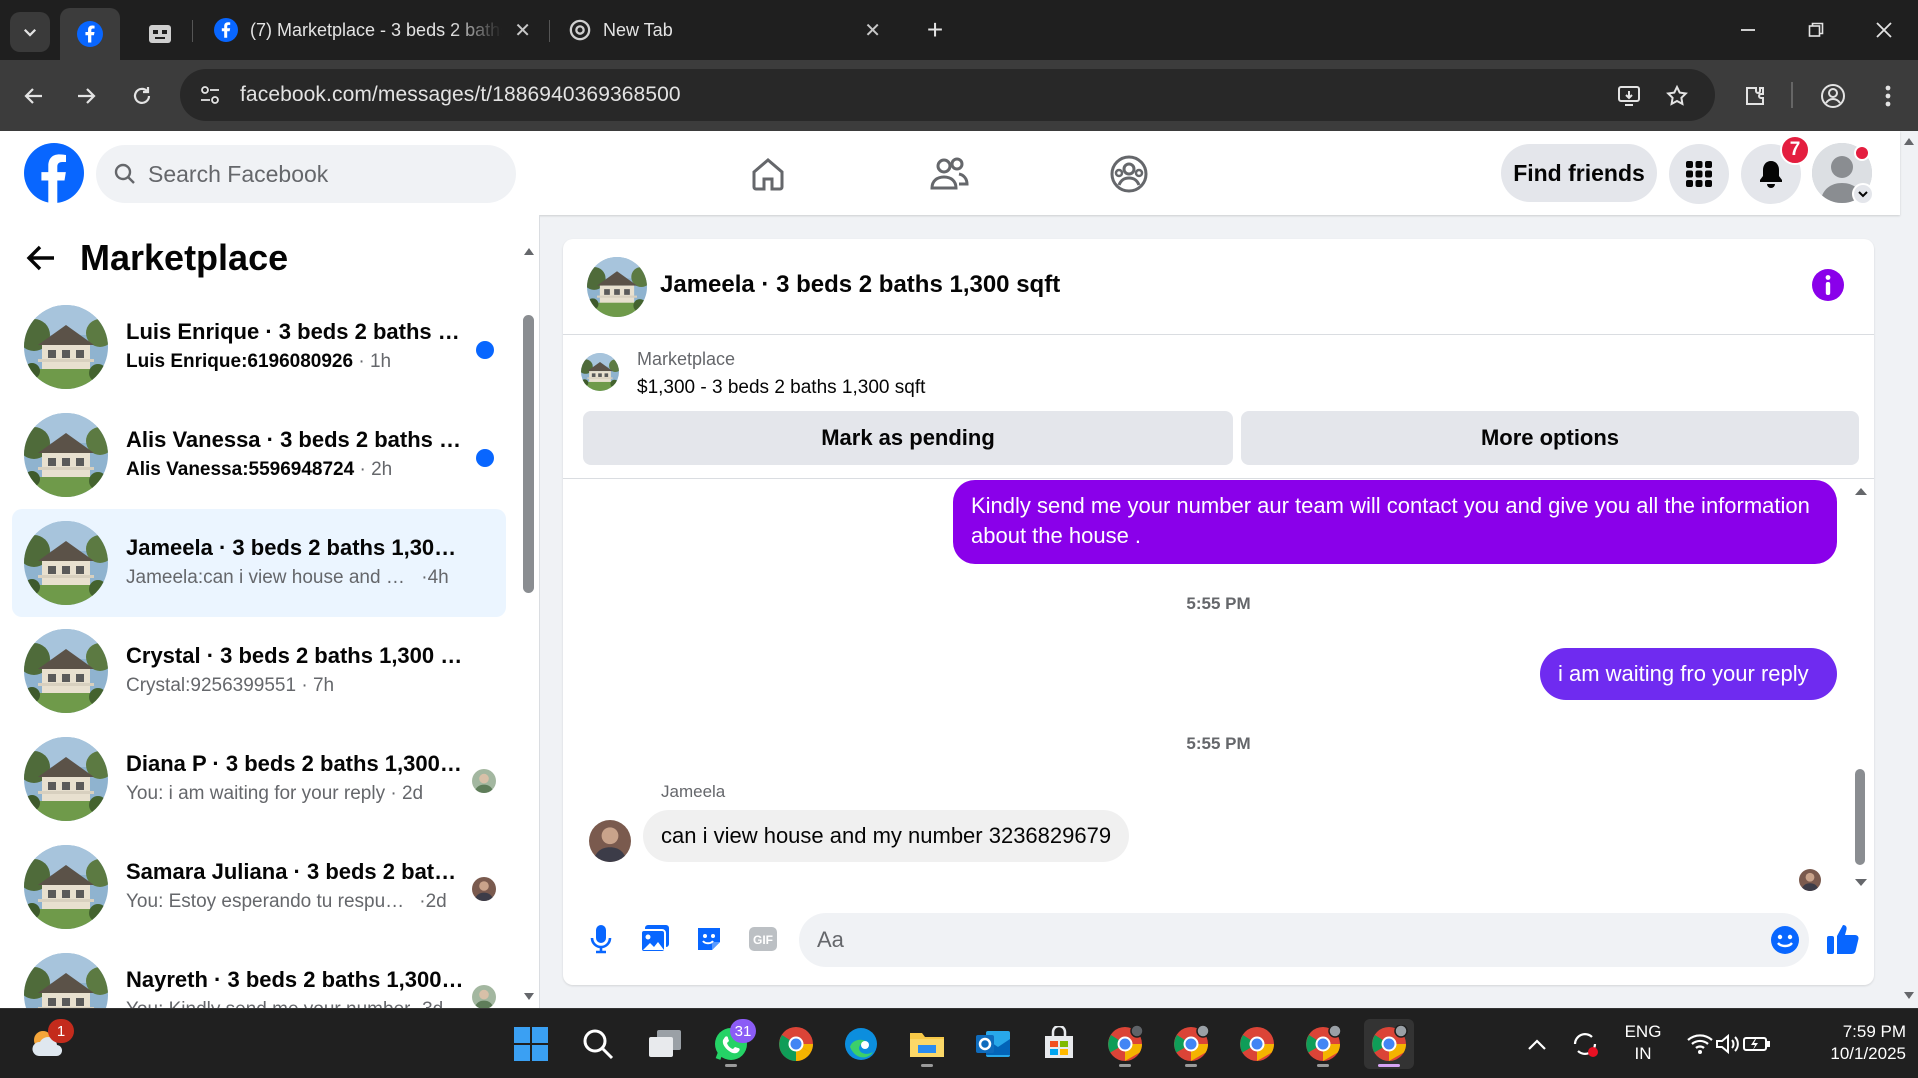 The width and height of the screenshot is (1918, 1078). I want to click on facebook-header: Find friends 7, so click(950, 173).